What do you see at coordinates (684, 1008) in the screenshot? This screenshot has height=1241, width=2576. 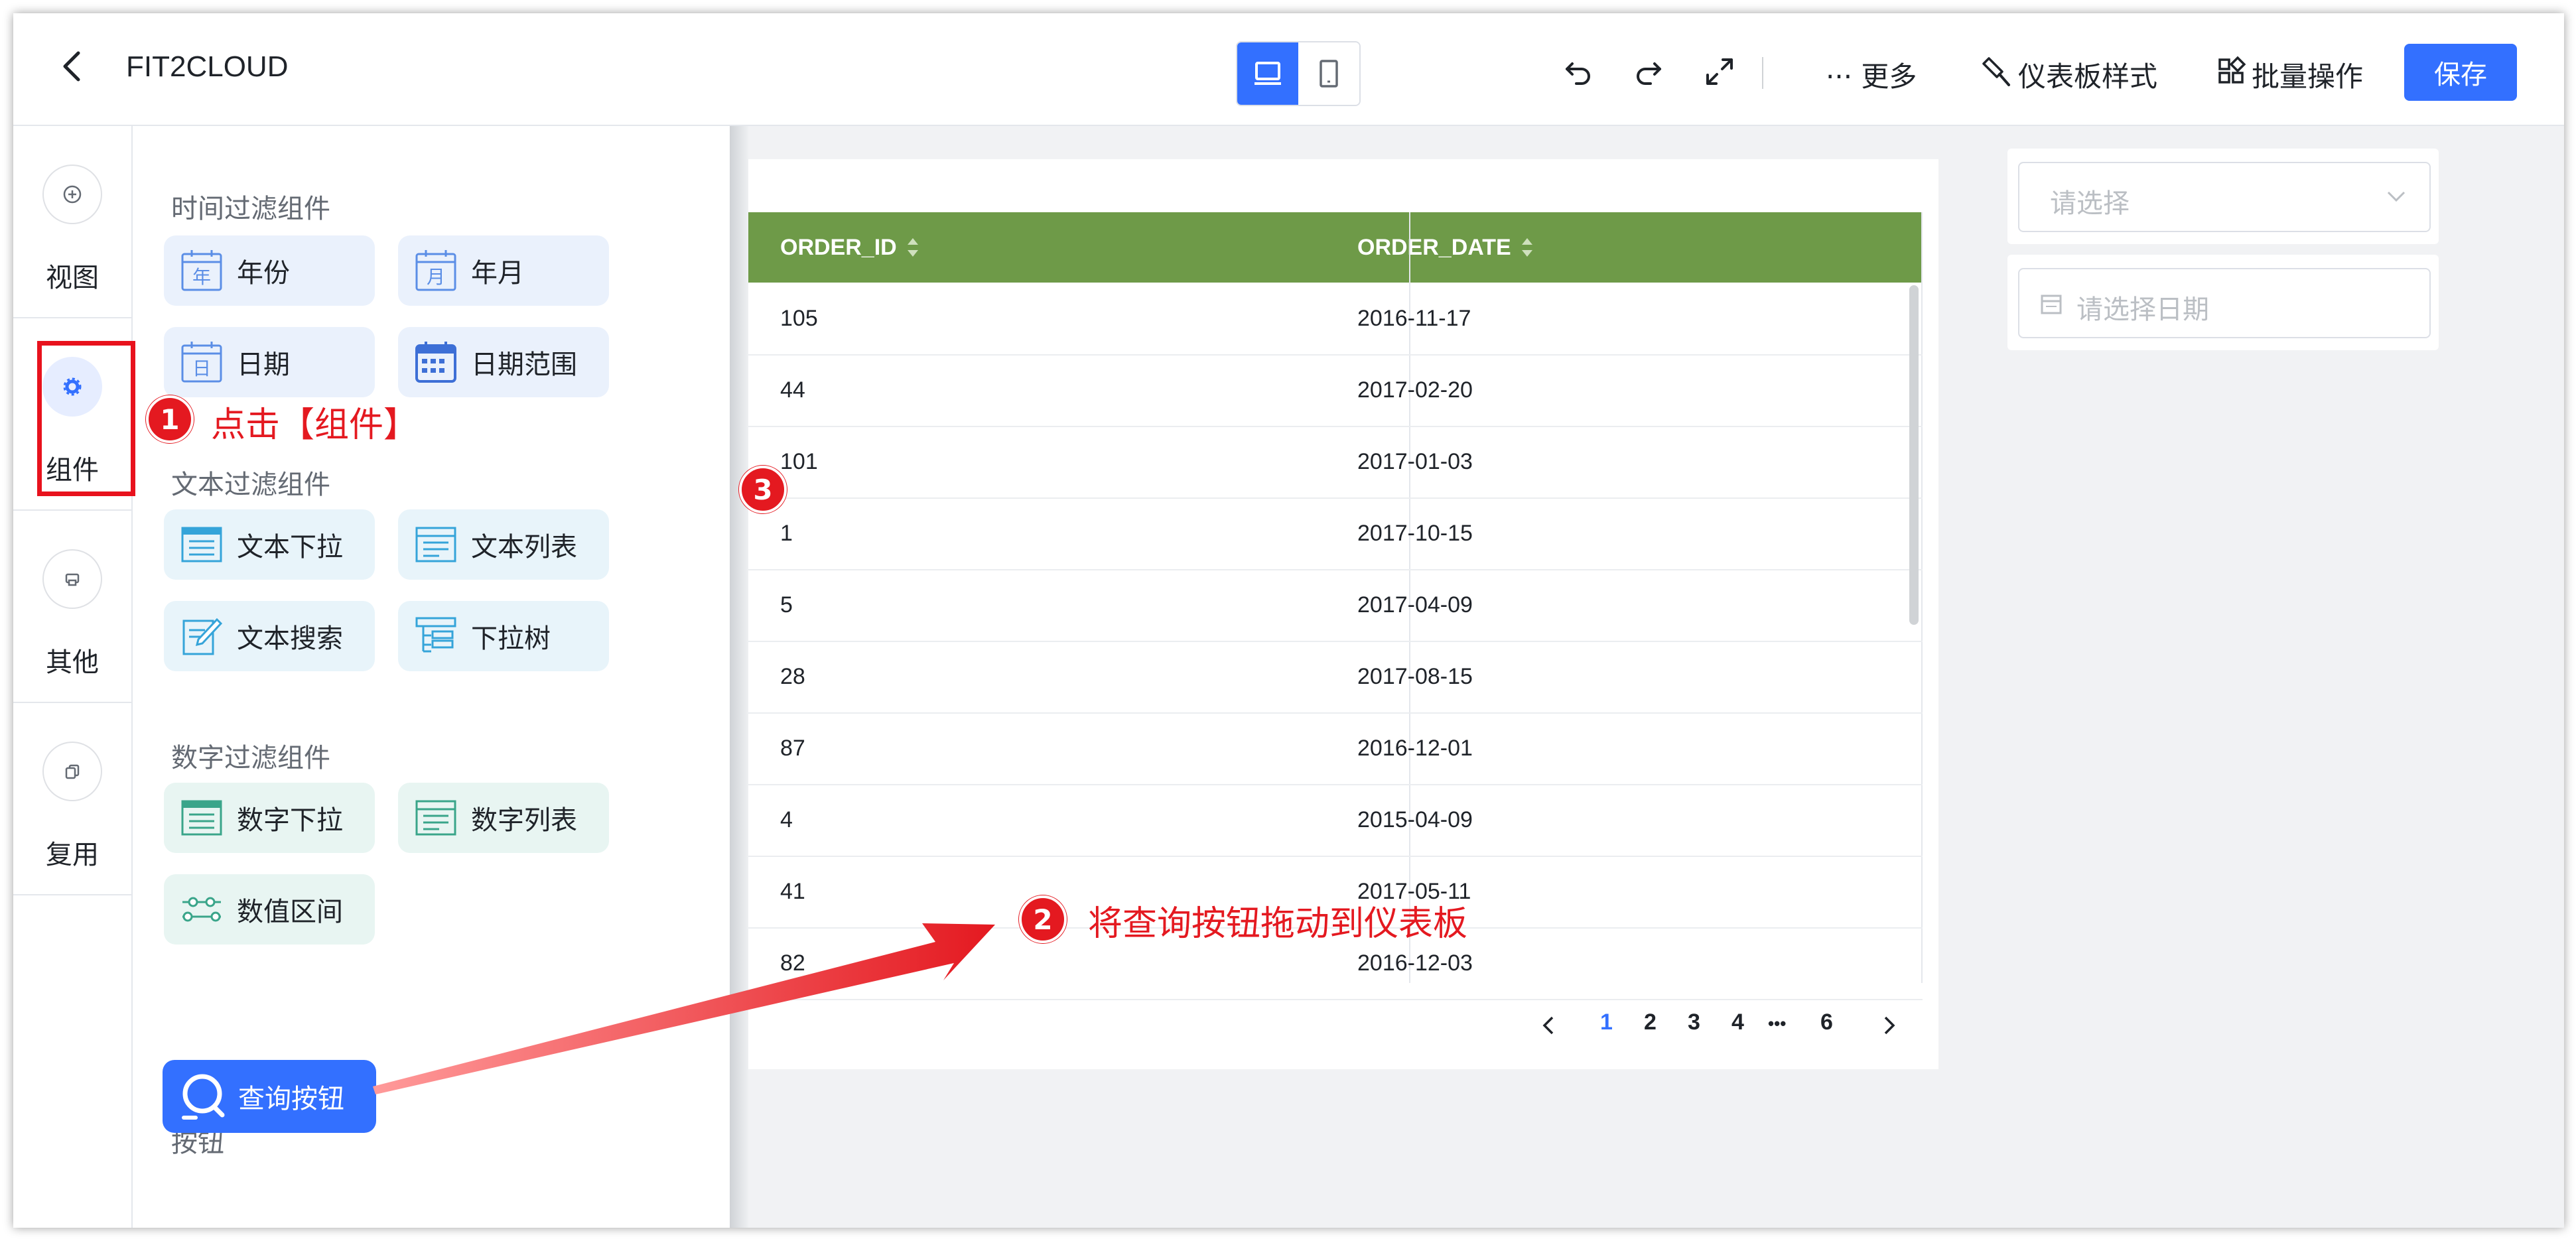 I see `drag-arrow` at bounding box center [684, 1008].